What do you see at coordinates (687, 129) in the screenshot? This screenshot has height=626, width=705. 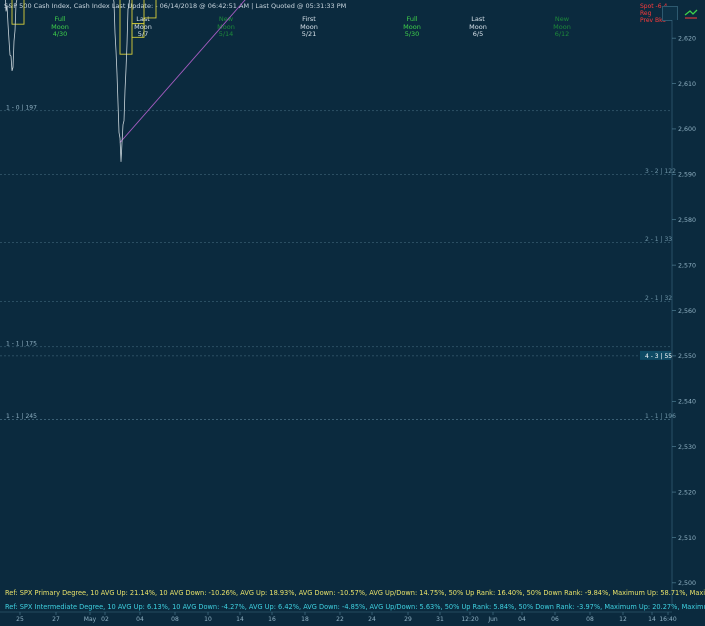 I see `y-tick-label: 2,600` at bounding box center [687, 129].